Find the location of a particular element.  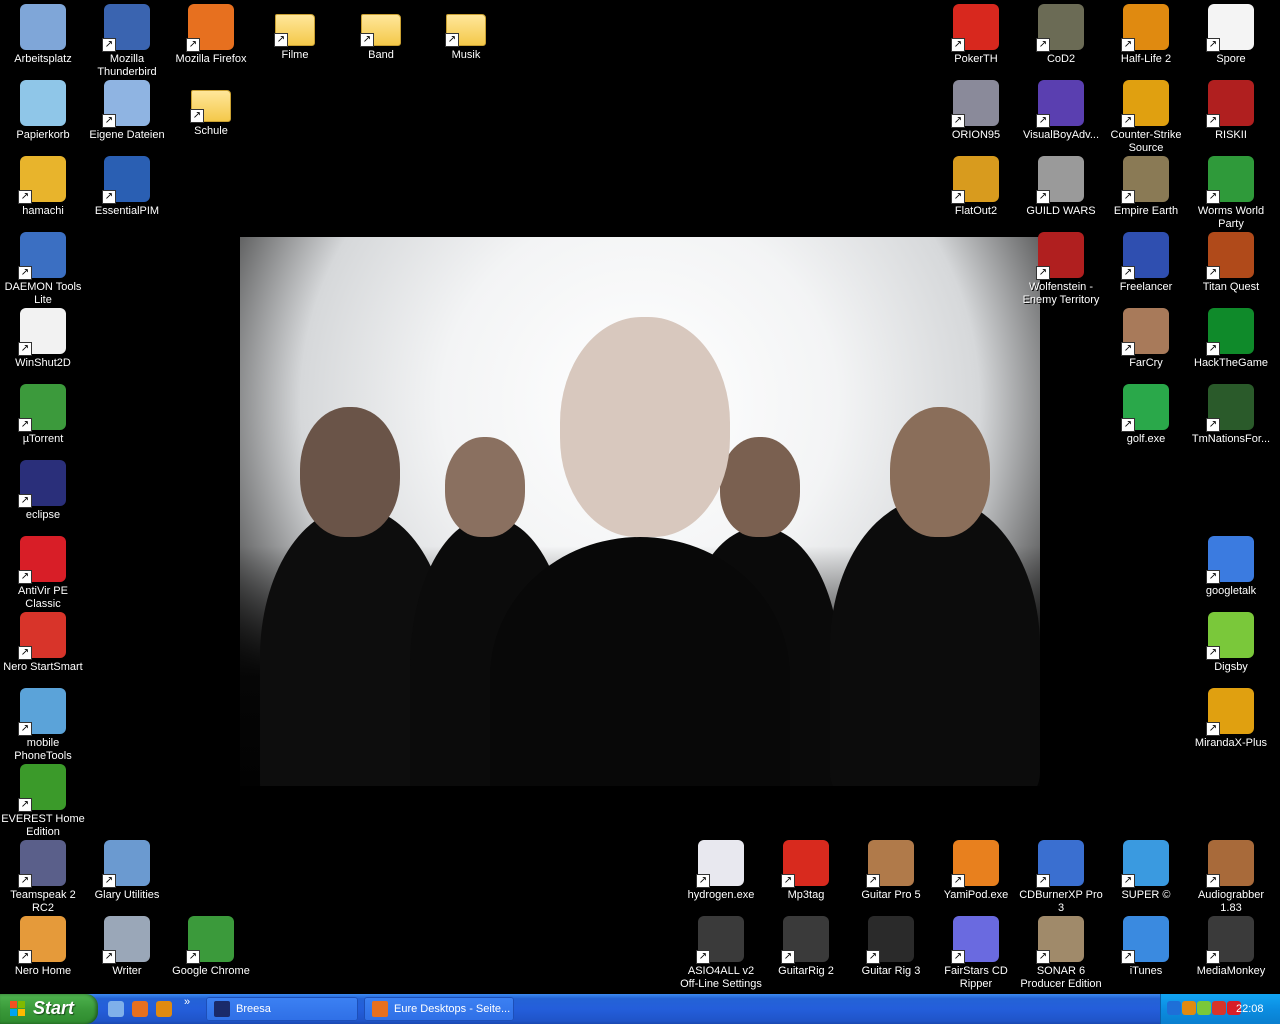

desktop-icon: ↗ googletalk is located at coordinates (1231, 567).